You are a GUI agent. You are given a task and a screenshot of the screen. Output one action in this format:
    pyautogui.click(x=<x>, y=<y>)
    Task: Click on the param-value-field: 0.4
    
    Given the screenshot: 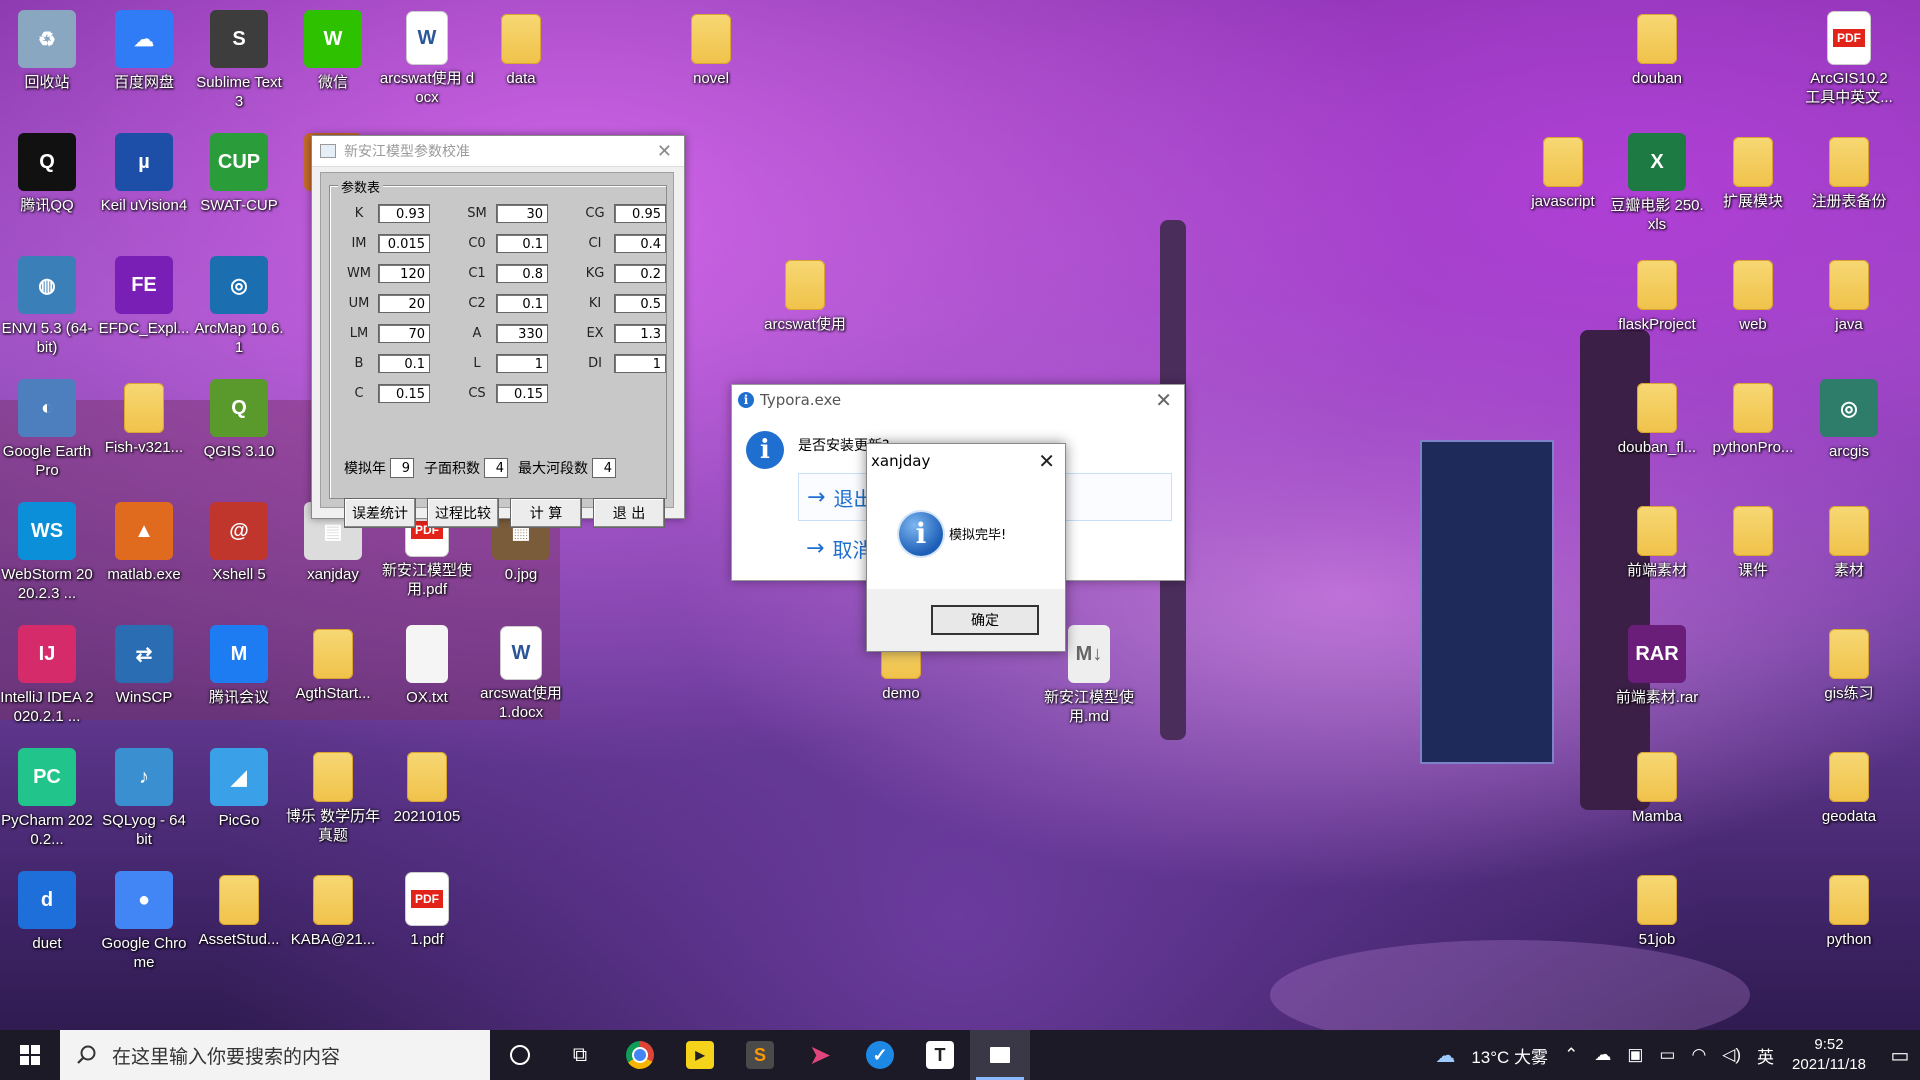 What is the action you would take?
    pyautogui.click(x=640, y=243)
    